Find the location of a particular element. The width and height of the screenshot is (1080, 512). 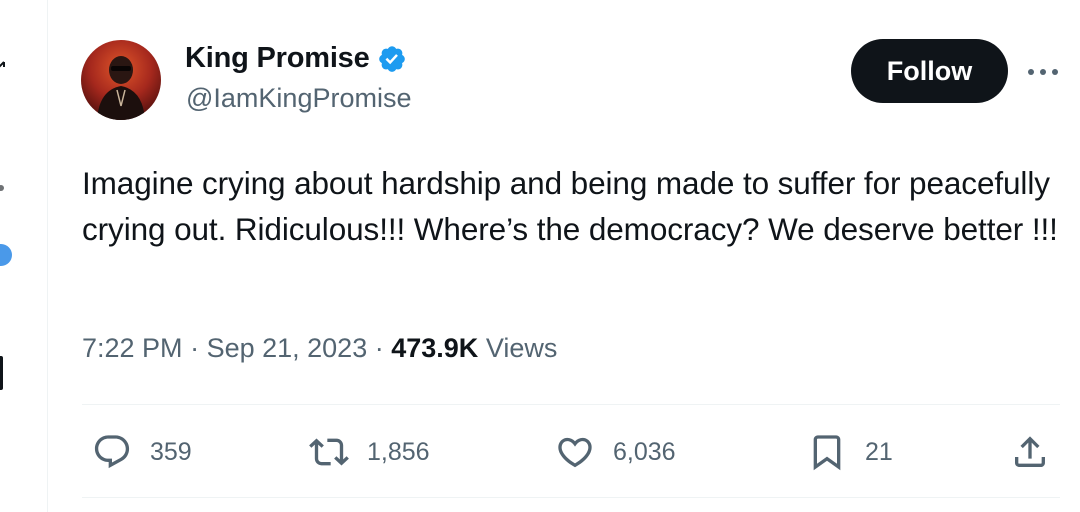

reply-button: 359 is located at coordinates (142, 452).